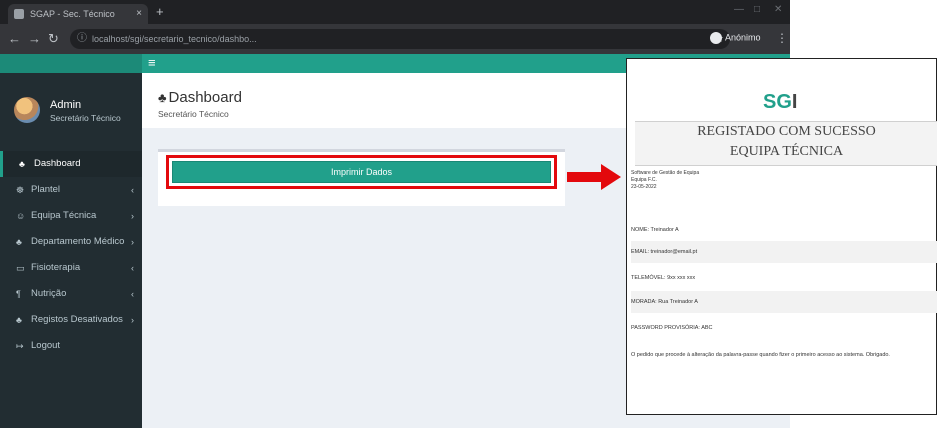 The height and width of the screenshot is (428, 937). What do you see at coordinates (71, 346) in the screenshot?
I see `sidebar-item-logout: ↦ Logout` at bounding box center [71, 346].